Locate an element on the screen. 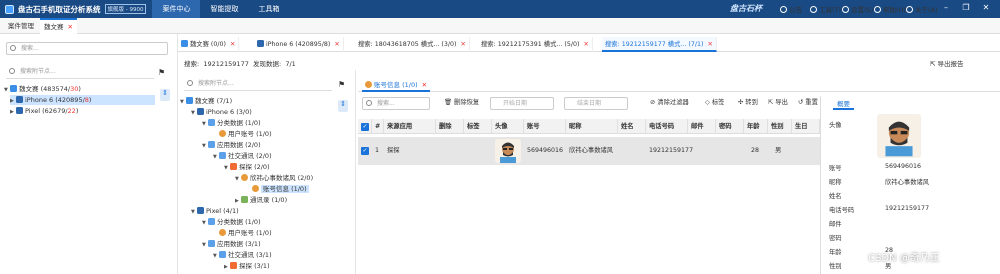  col-source: 来源应用 is located at coordinates (410, 126).